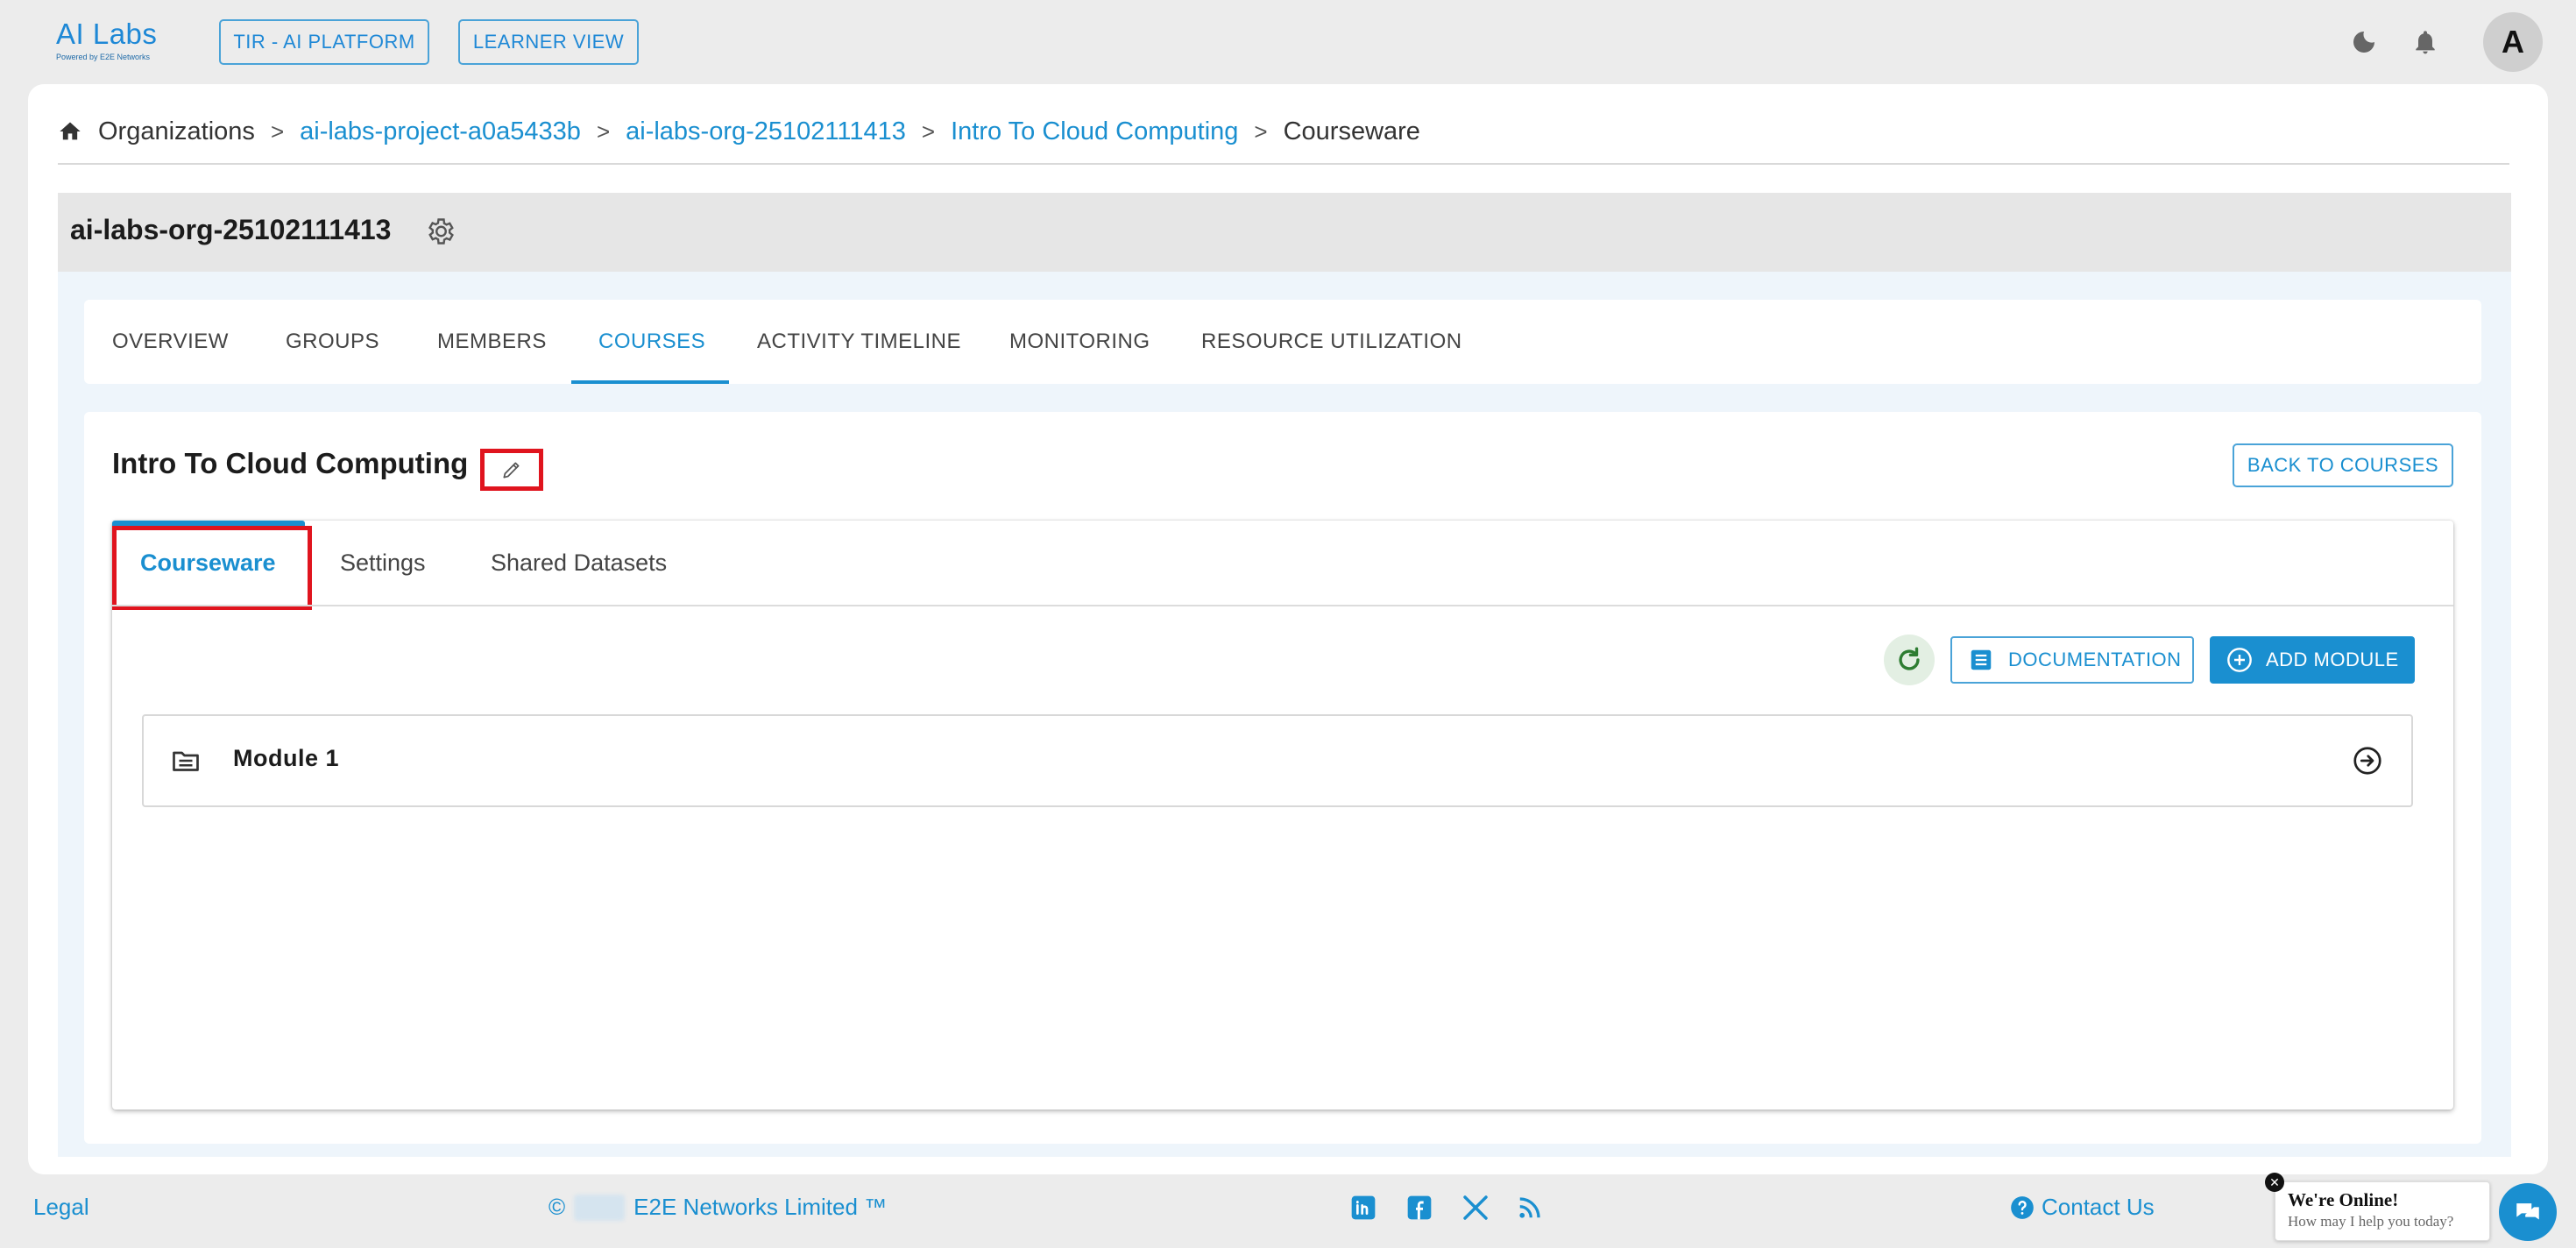  I want to click on dark-mode-toggle, so click(2364, 42).